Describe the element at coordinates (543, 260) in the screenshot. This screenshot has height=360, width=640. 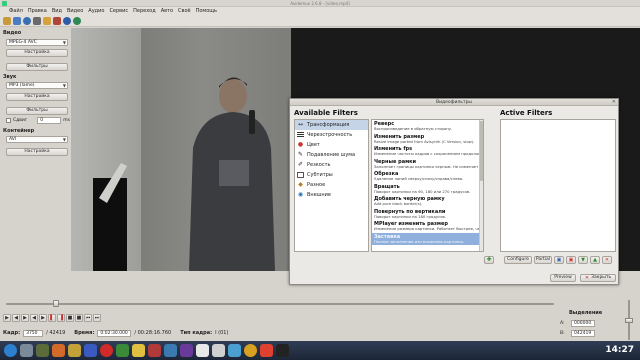
I see `partial-button: Partial` at that location.